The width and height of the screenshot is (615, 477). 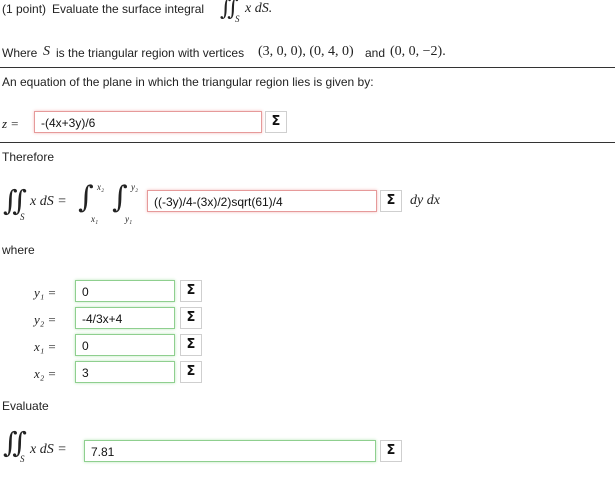 I want to click on problem-integrand: x dS., so click(x=259, y=8).